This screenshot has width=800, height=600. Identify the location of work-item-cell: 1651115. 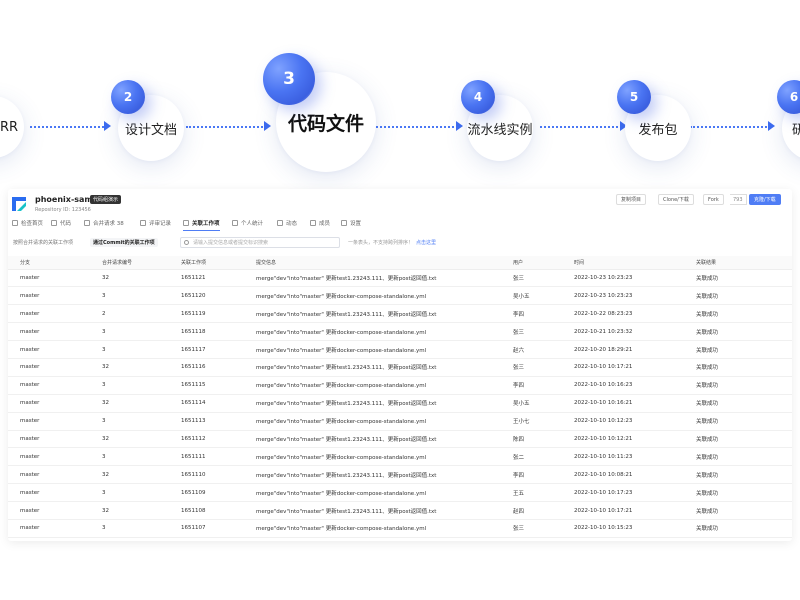
(218, 385).